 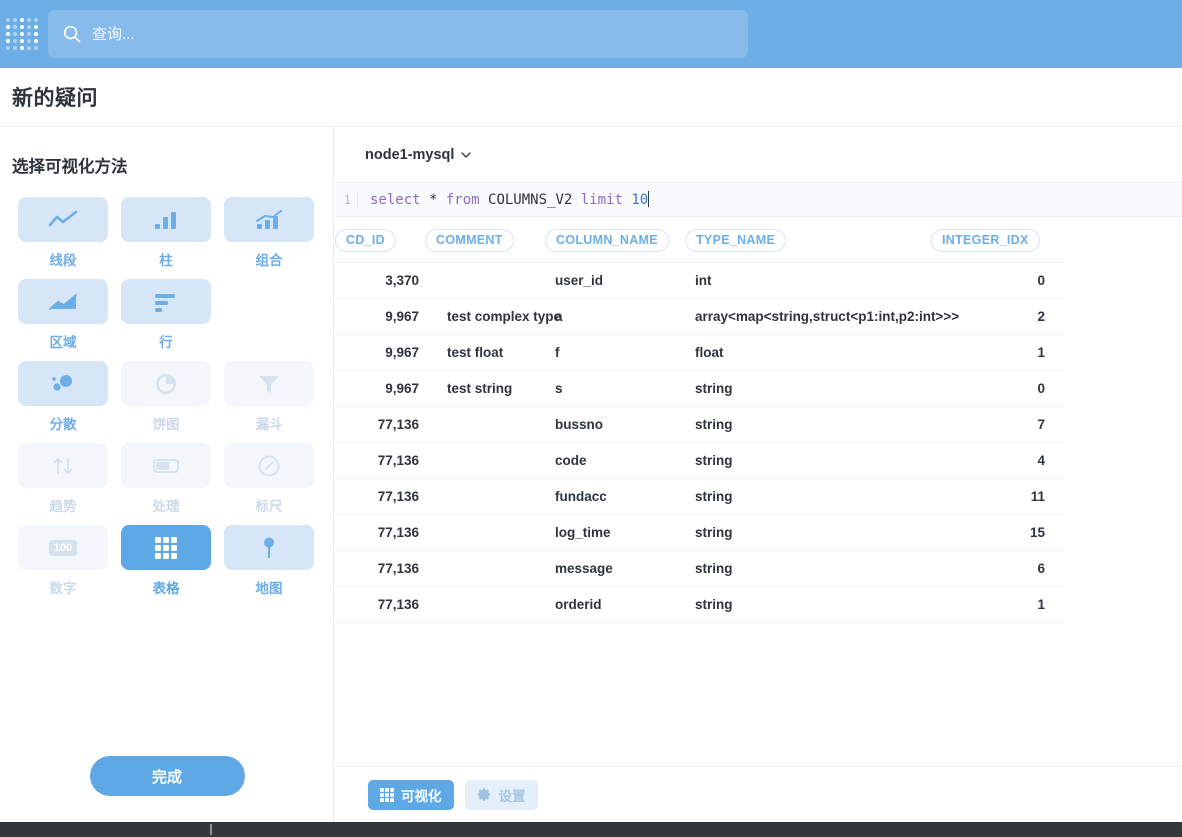 I want to click on sql-token-star: *, so click(x=433, y=200).